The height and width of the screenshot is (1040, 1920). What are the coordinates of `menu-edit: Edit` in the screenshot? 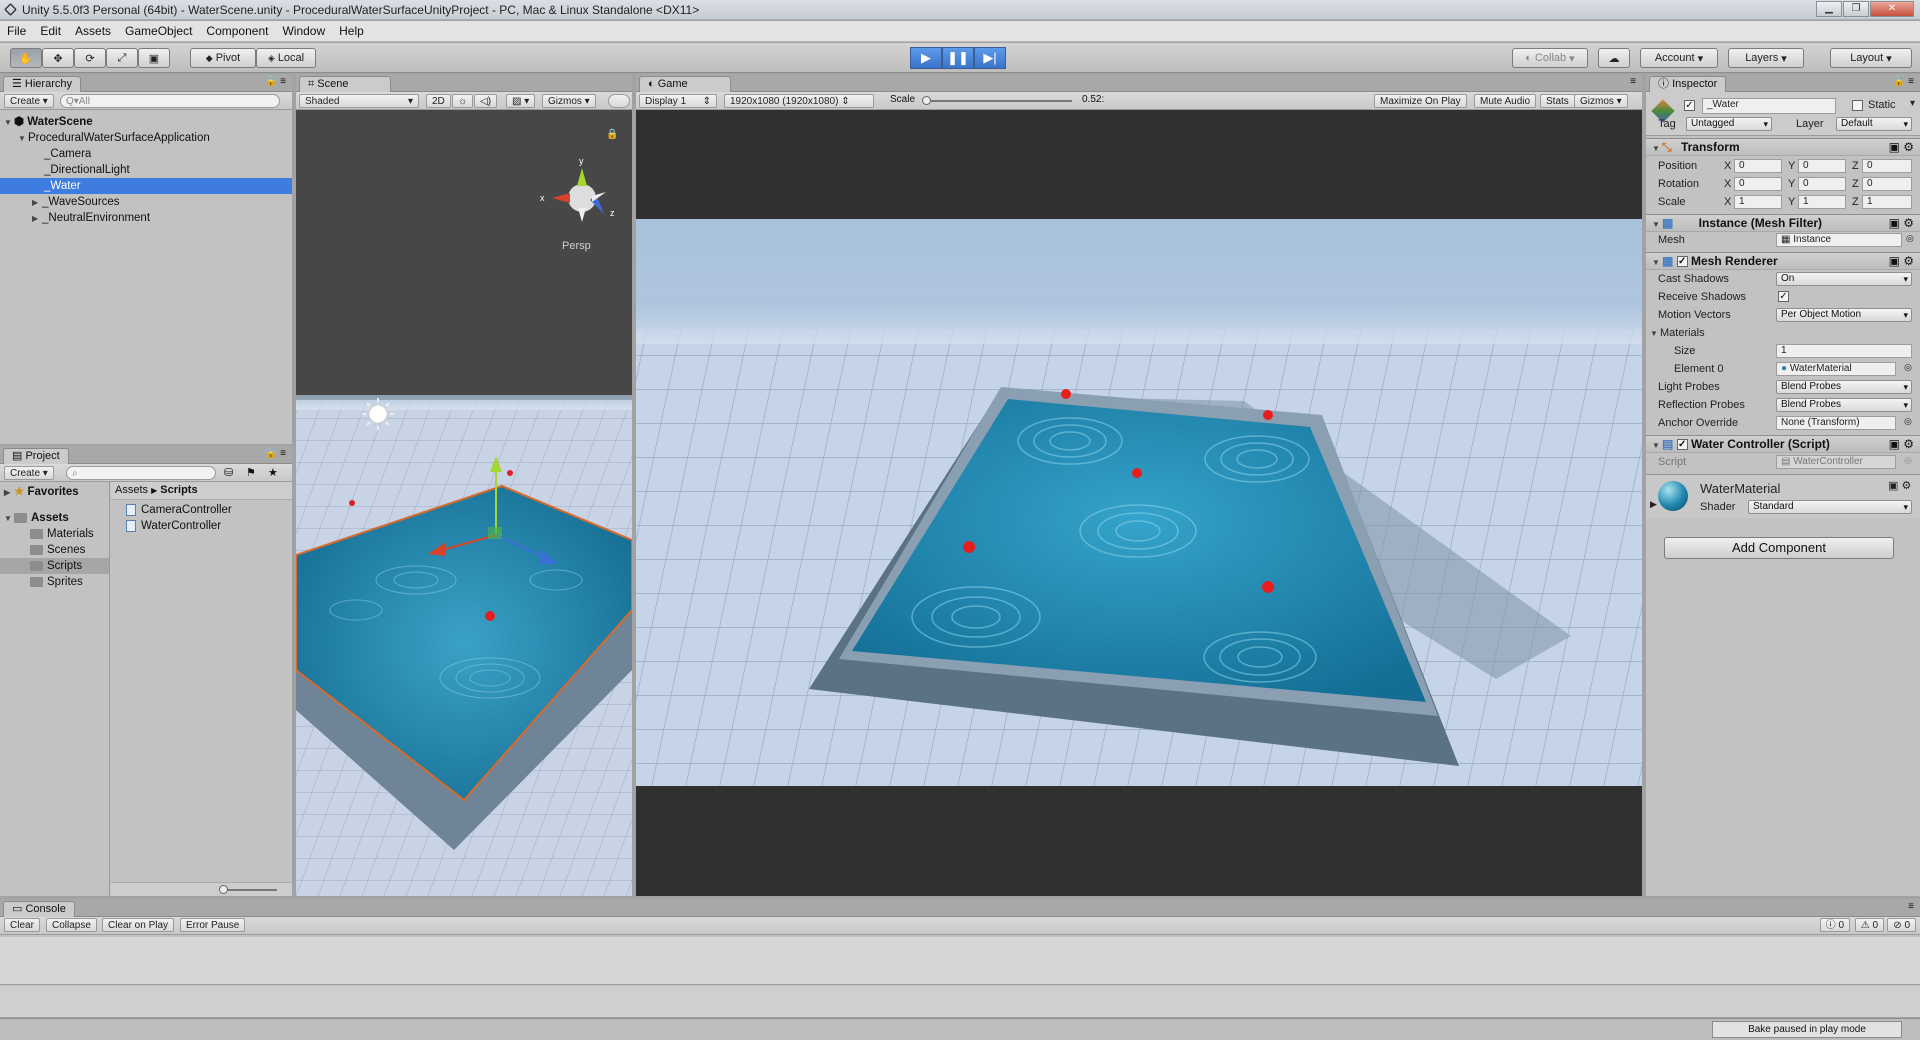 It's located at (50, 31).